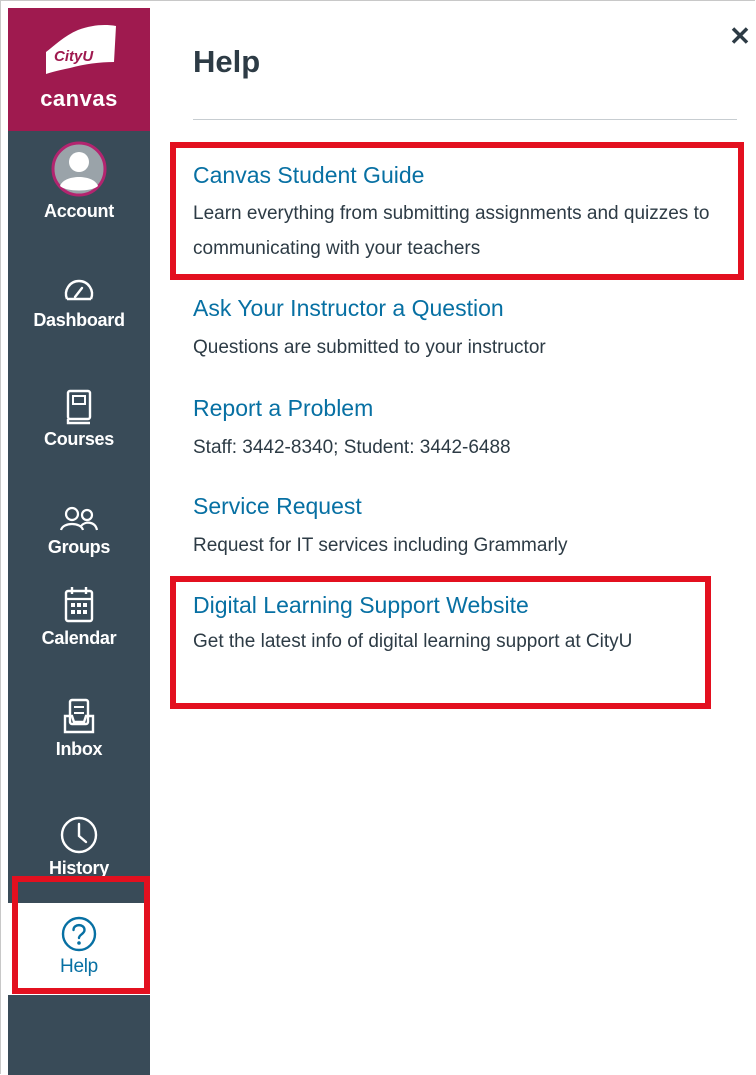 The height and width of the screenshot is (1075, 756). I want to click on groups-icon, so click(79, 518).